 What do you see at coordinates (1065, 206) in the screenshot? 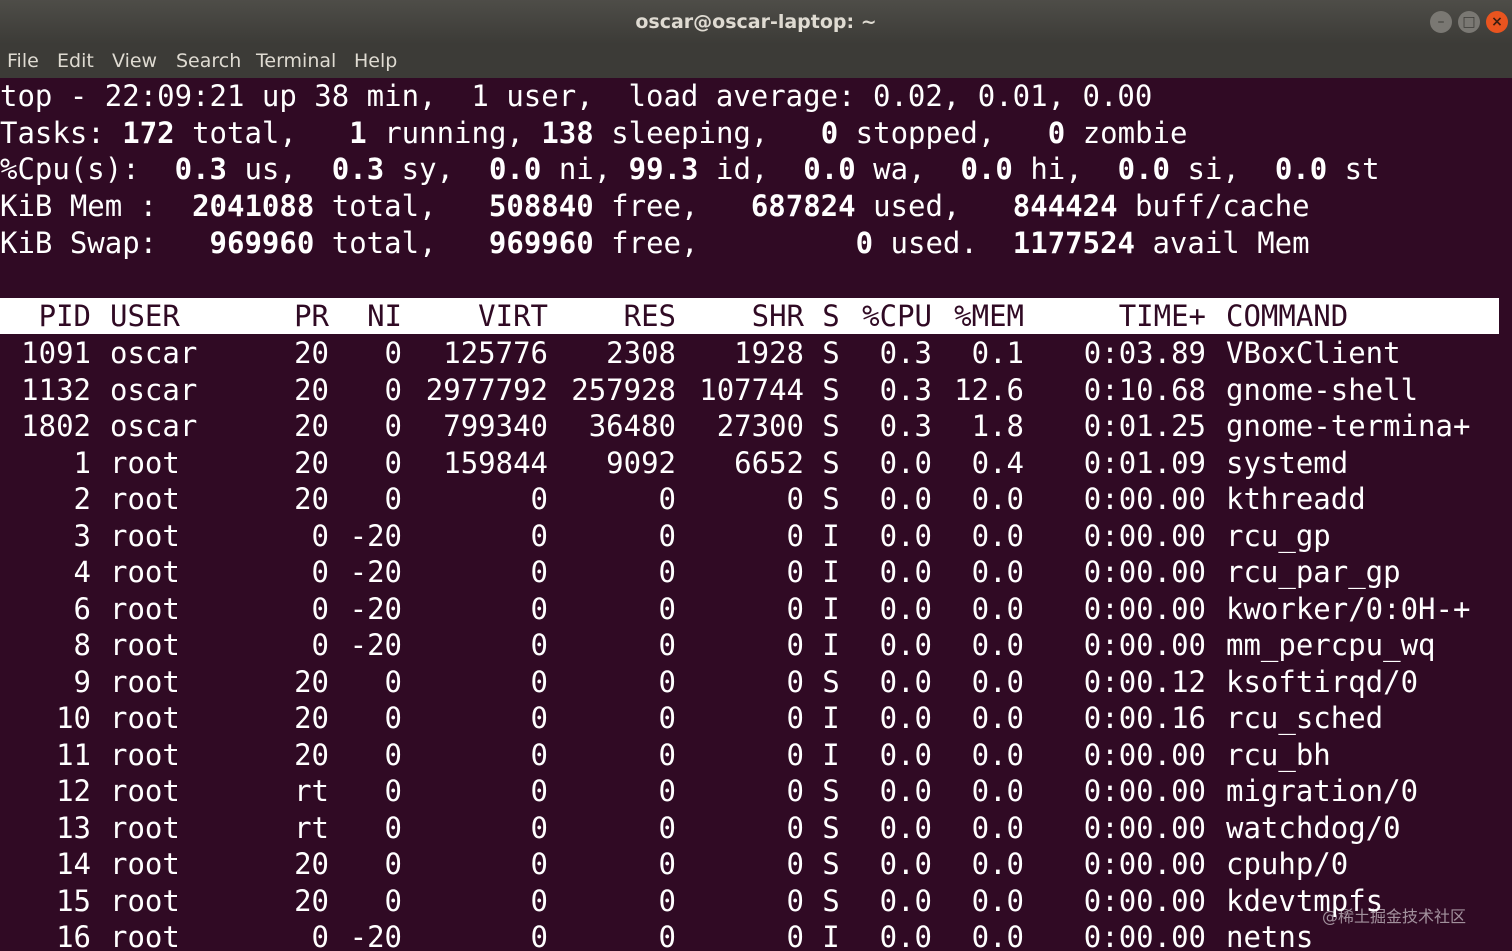
I see `mem-buff: 844424` at bounding box center [1065, 206].